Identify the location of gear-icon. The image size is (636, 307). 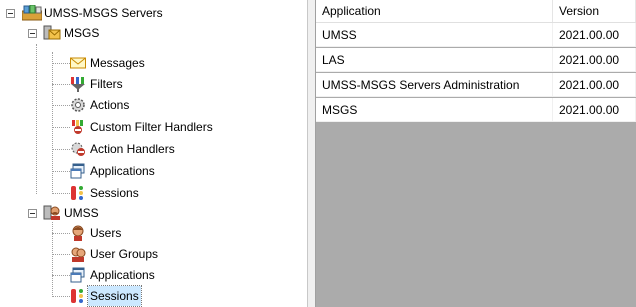
(78, 105).